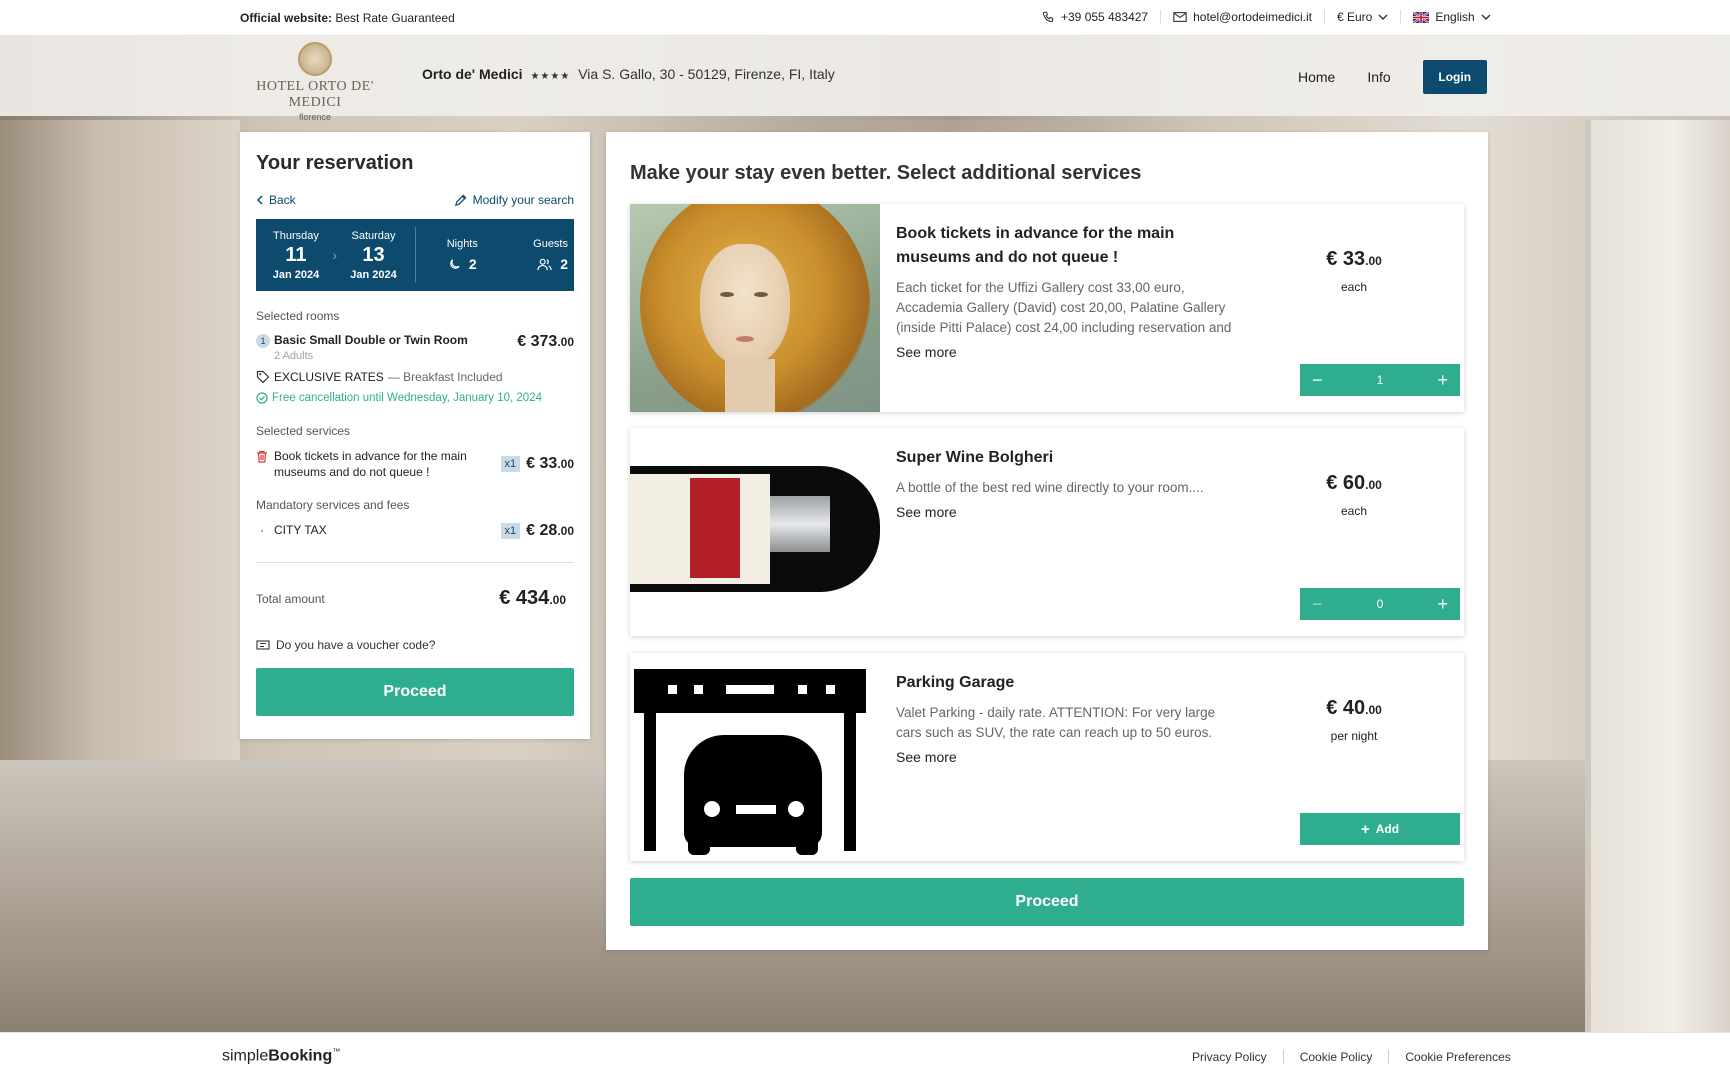  What do you see at coordinates (755, 757) in the screenshot?
I see `parking-image` at bounding box center [755, 757].